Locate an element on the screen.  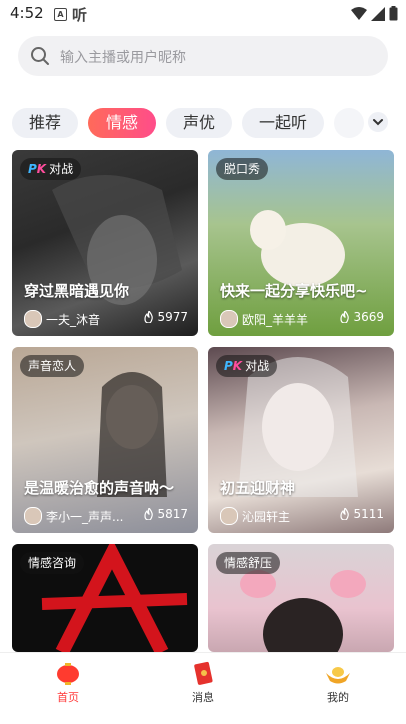
tab-overflow is located at coordinates (349, 123).